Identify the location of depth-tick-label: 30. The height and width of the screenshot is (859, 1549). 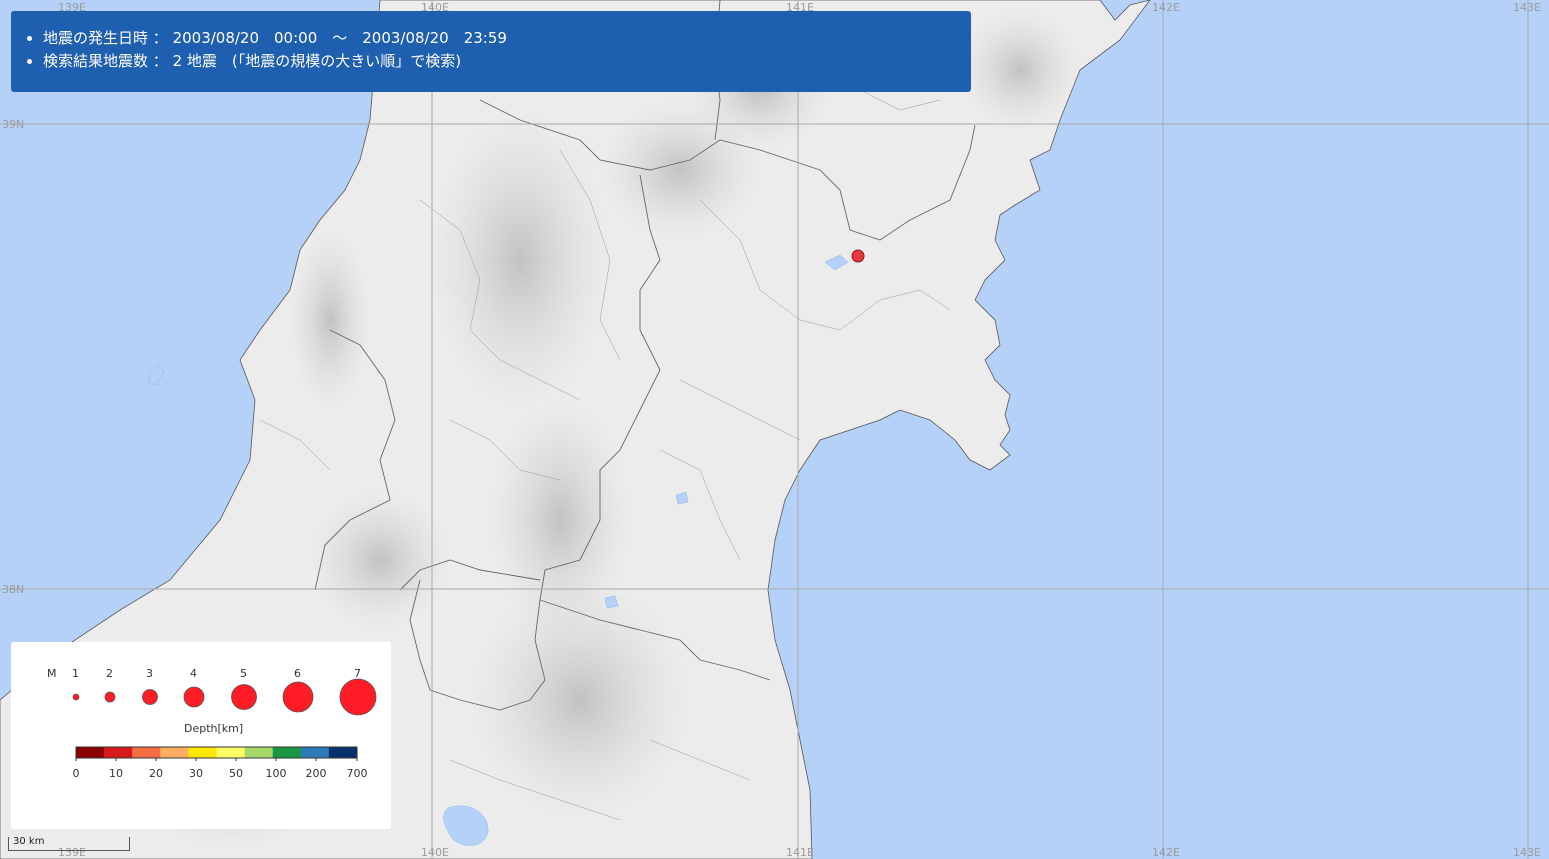
(196, 773).